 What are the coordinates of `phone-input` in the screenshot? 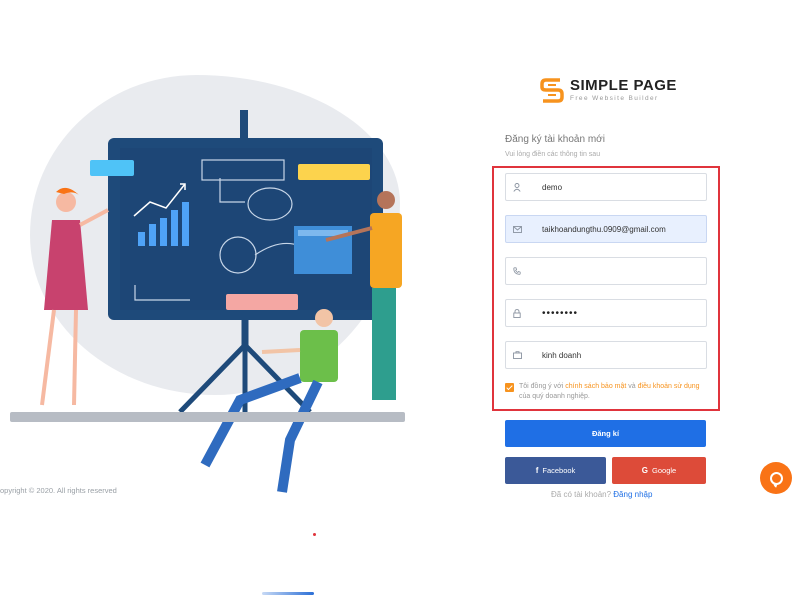 It's located at (613, 271).